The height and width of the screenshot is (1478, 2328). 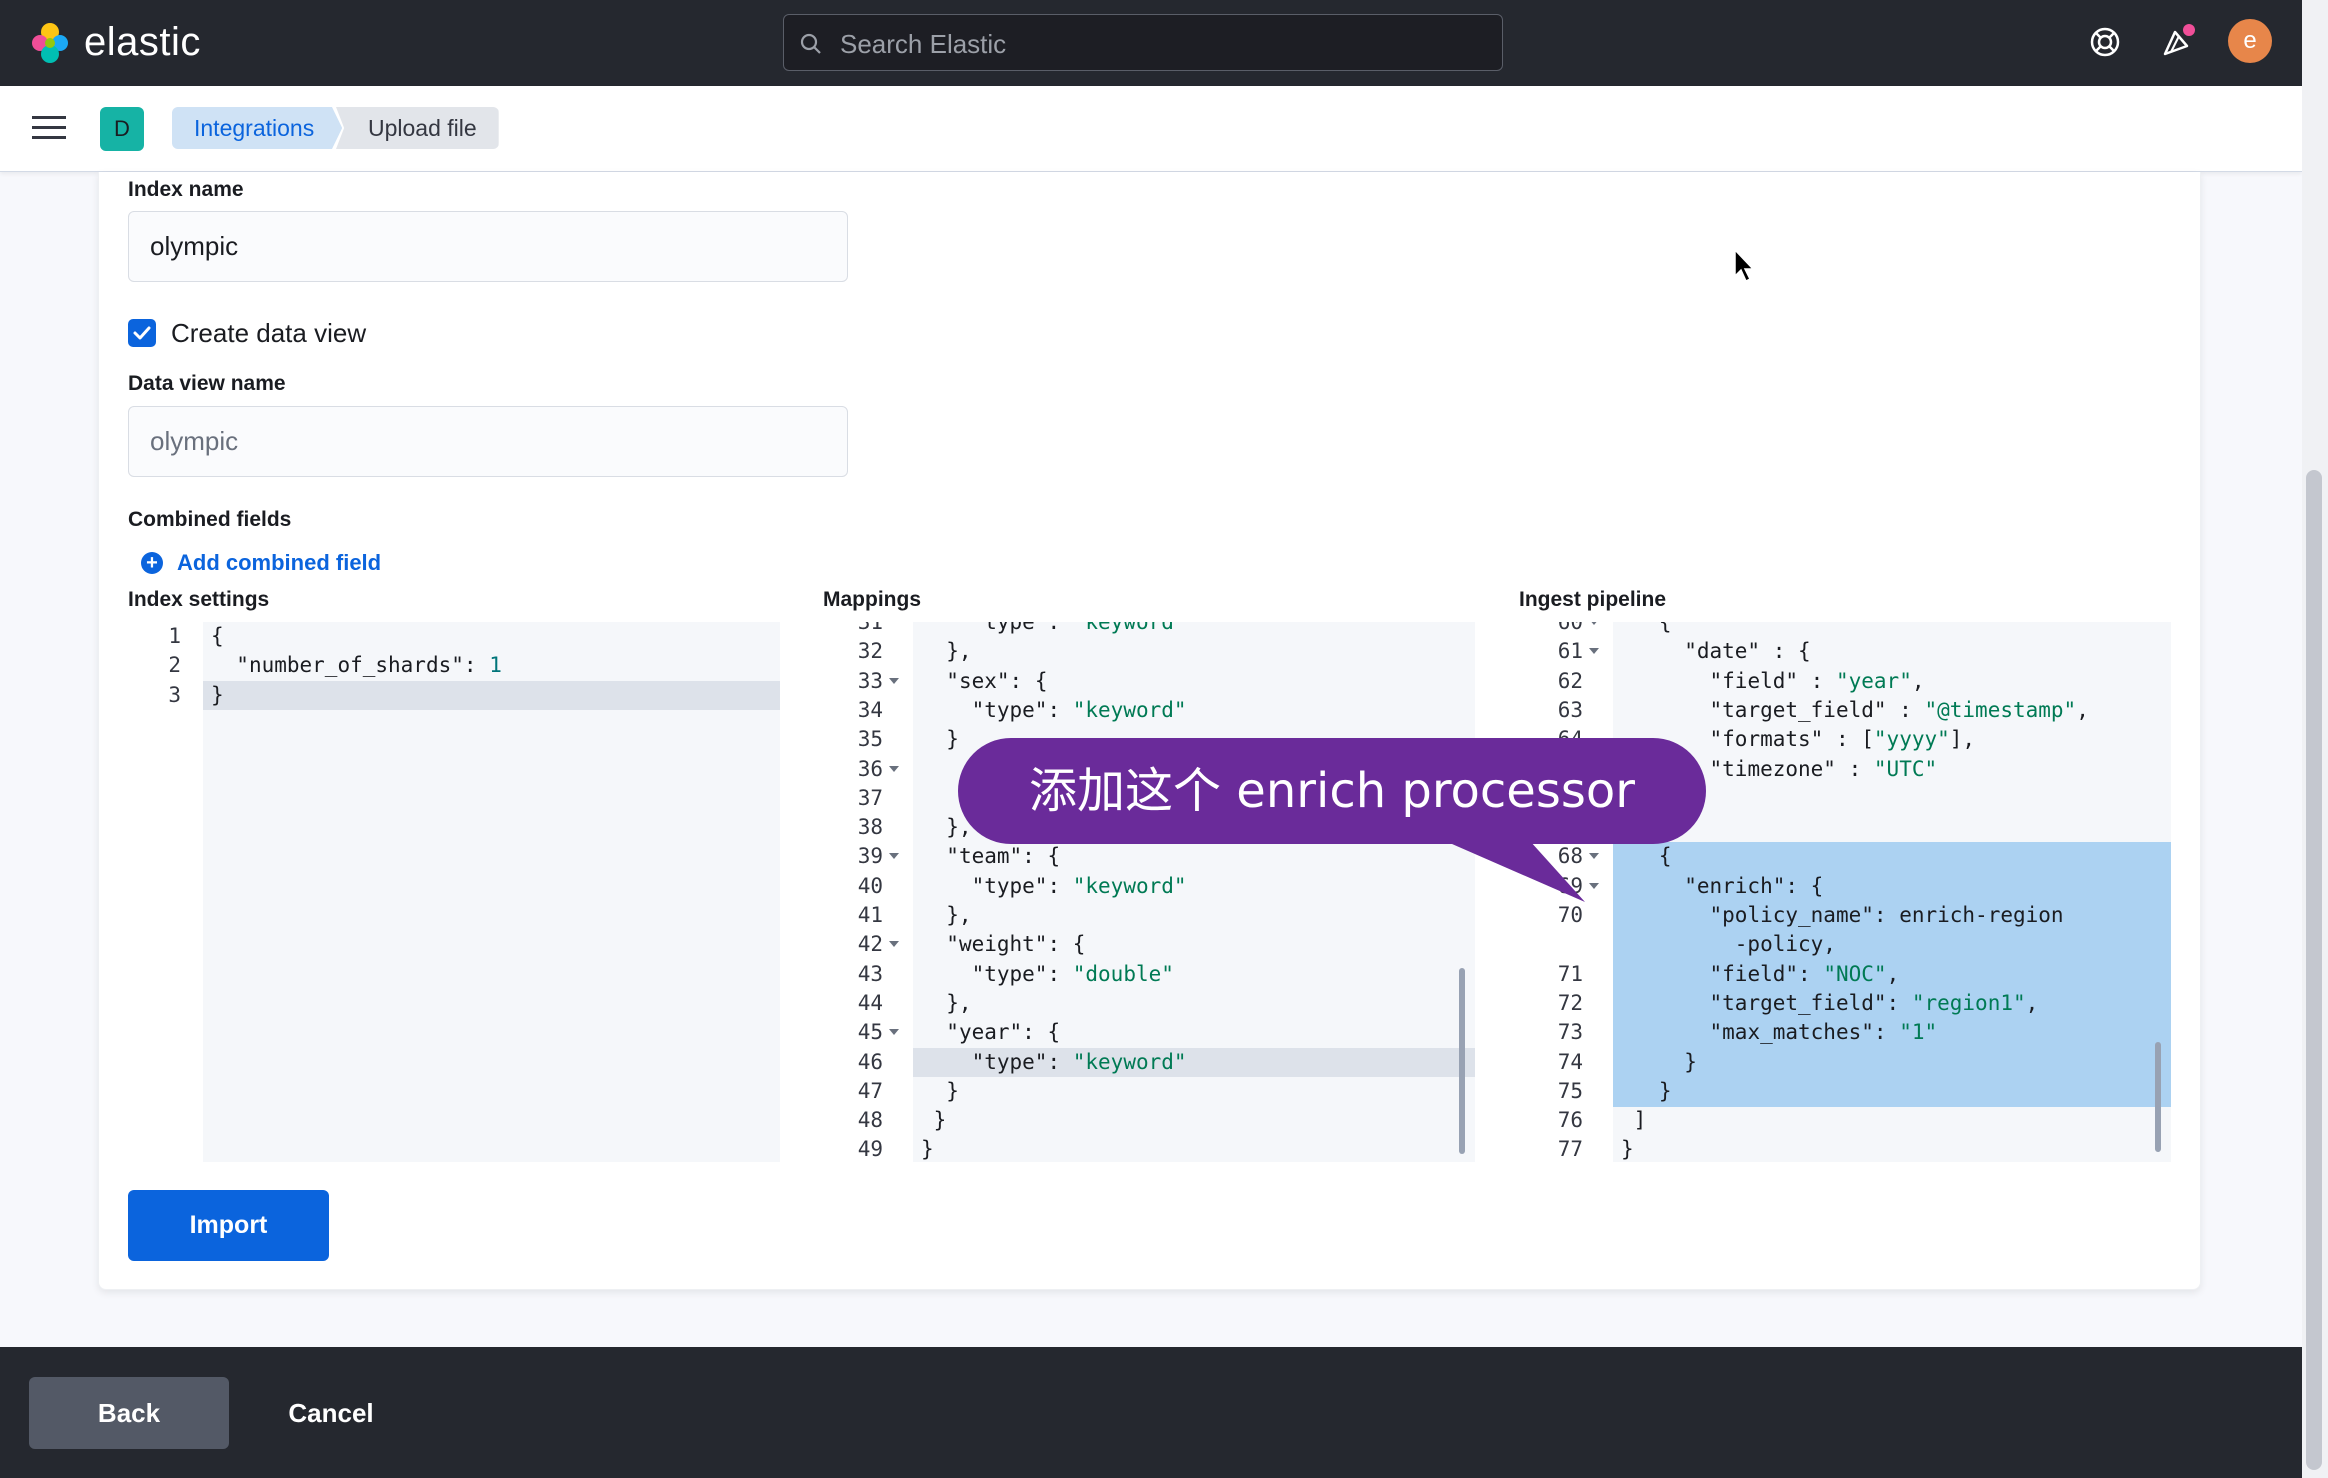 I want to click on index-settings-label: Index settings, so click(x=199, y=599).